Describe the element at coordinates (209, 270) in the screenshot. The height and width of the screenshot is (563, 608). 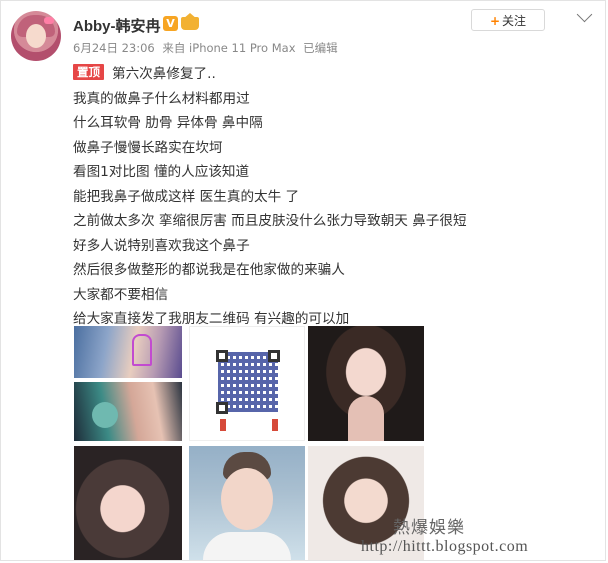
I see `post-line: 然后很多做整形的都说我是在他家做的来骗人` at that location.